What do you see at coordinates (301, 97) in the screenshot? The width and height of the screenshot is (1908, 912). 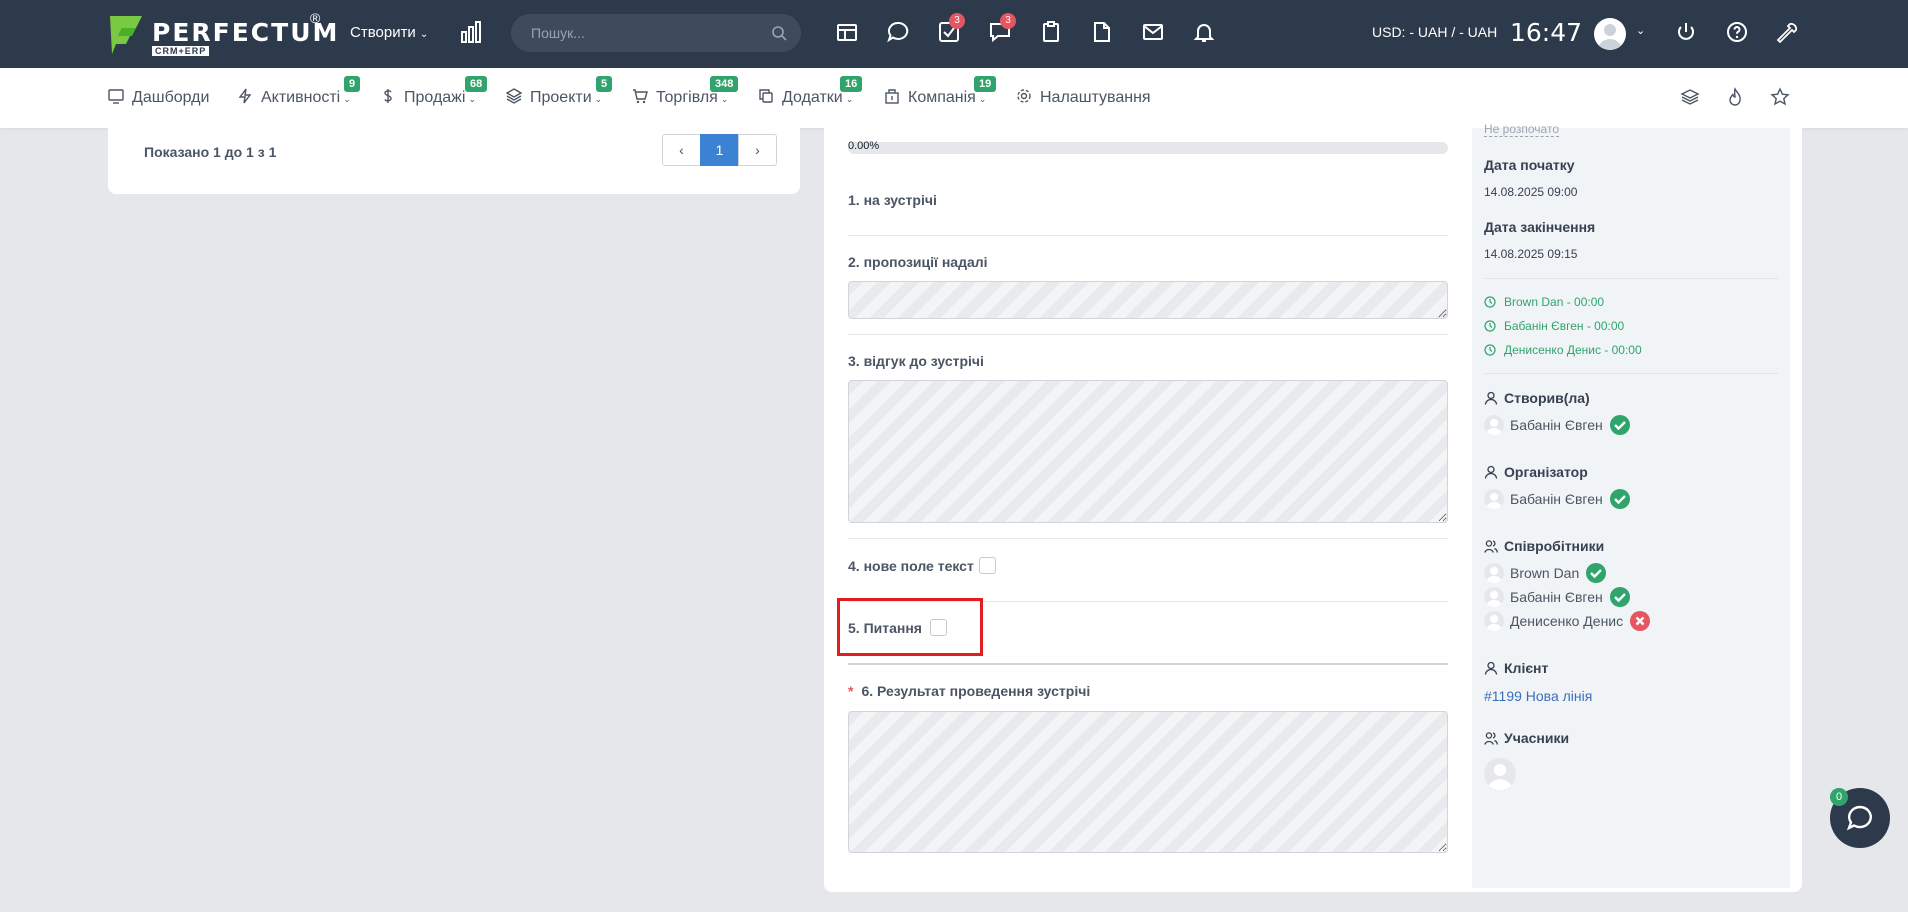 I see `nav-activities-label: Активності` at bounding box center [301, 97].